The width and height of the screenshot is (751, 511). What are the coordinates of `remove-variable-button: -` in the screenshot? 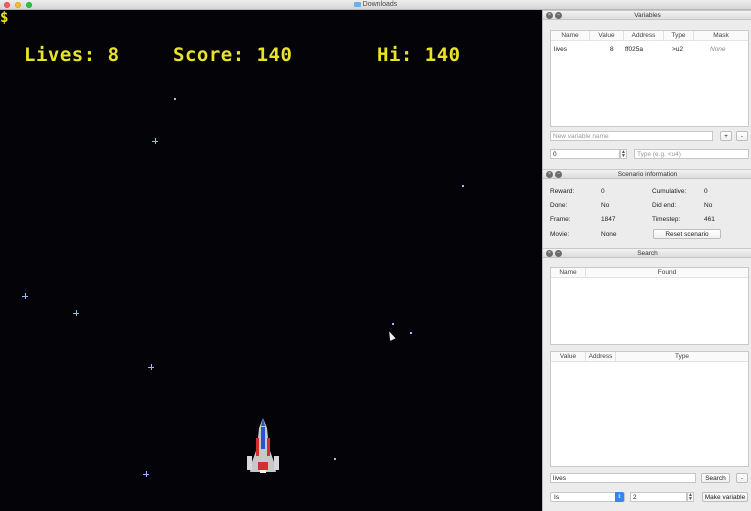 It's located at (742, 136).